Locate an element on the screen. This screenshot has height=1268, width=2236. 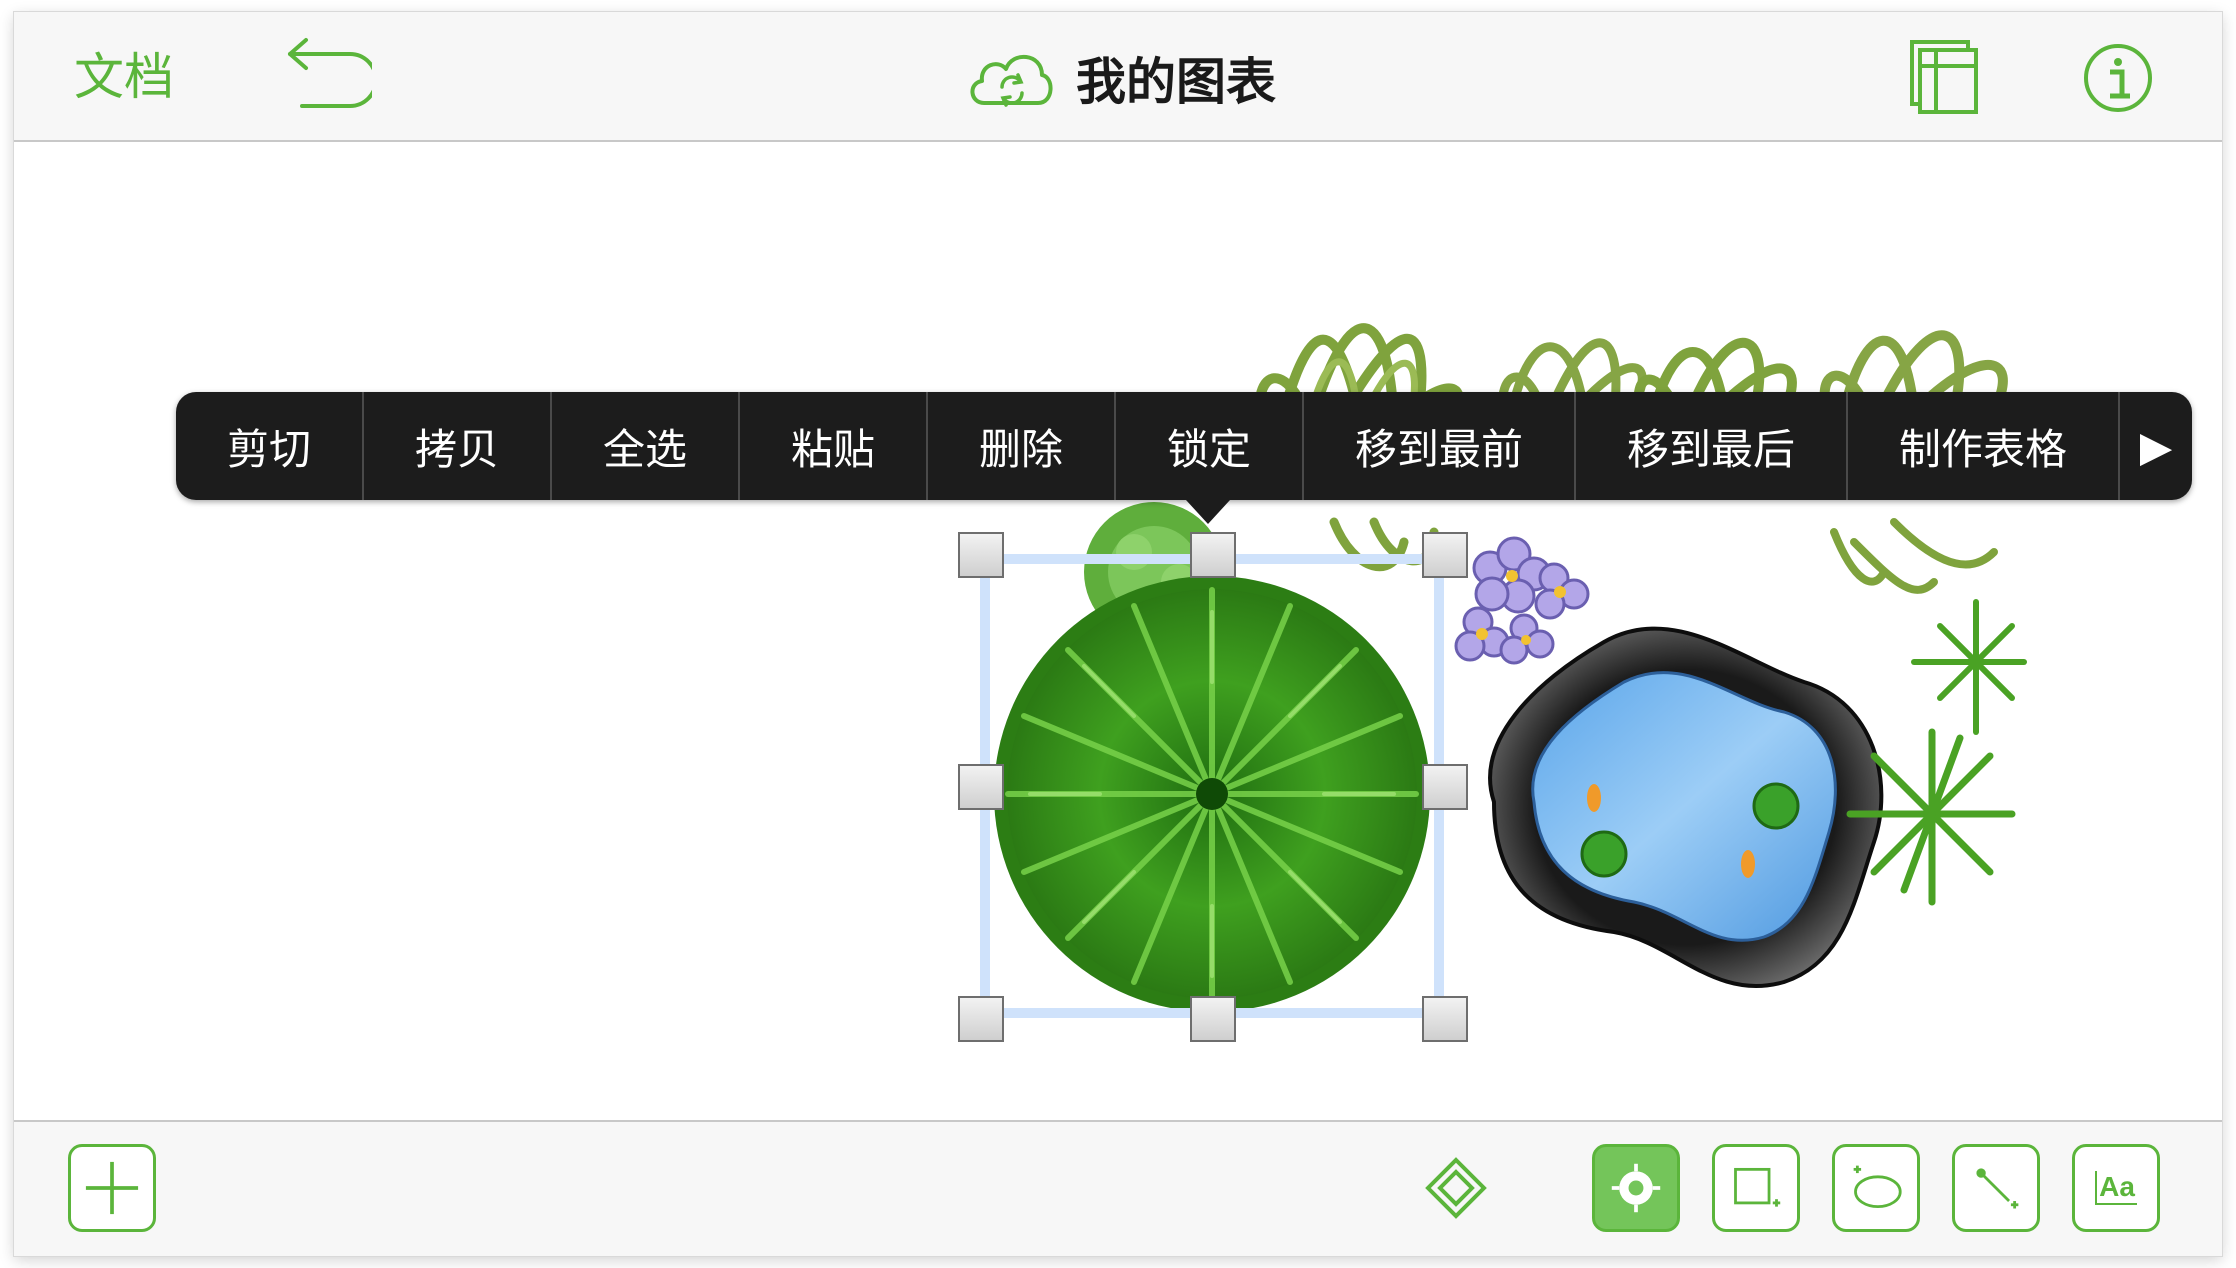
lasso-icon is located at coordinates (1877, 1187).